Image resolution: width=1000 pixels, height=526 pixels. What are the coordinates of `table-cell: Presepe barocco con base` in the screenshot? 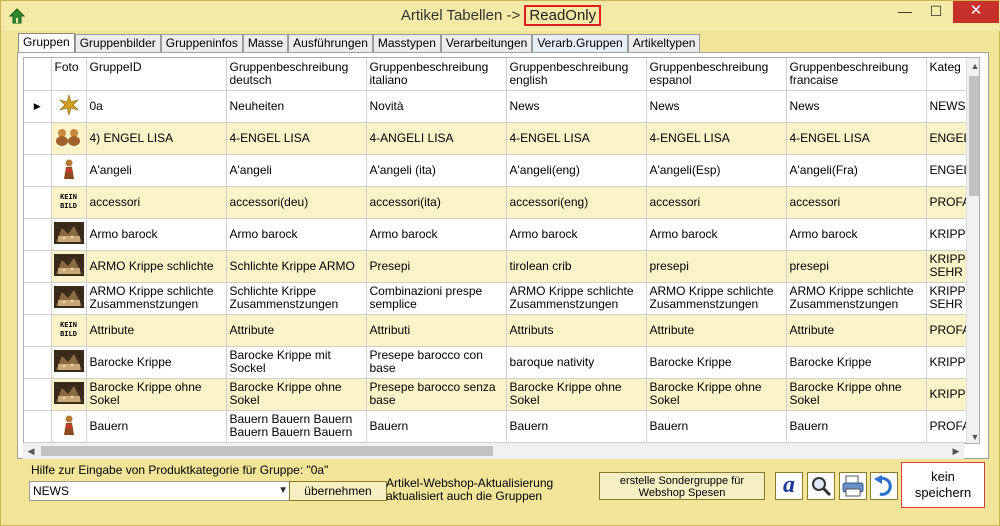 It's located at (436, 362).